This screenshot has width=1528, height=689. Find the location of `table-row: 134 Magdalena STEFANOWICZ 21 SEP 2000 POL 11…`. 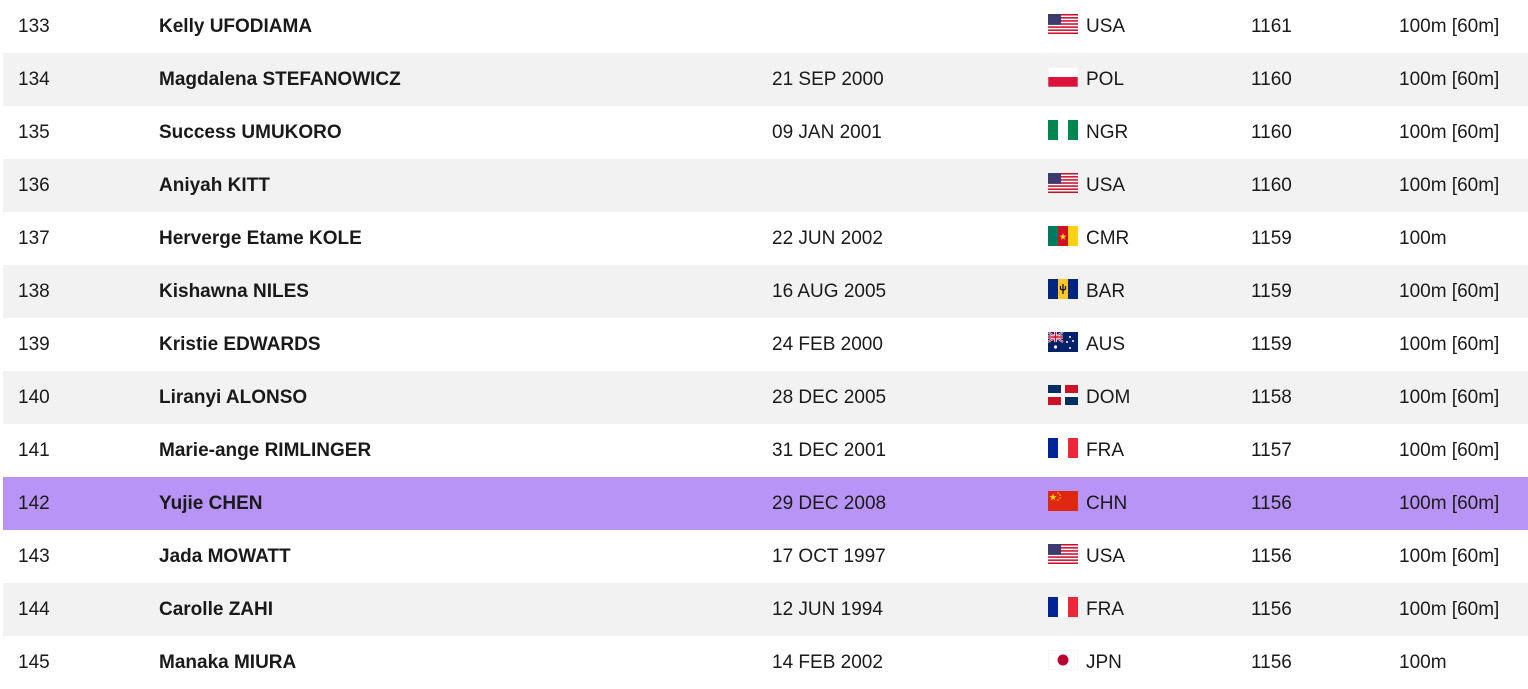

table-row: 134 Magdalena STEFANOWICZ 21 SEP 2000 POL 11… is located at coordinates (765, 79).